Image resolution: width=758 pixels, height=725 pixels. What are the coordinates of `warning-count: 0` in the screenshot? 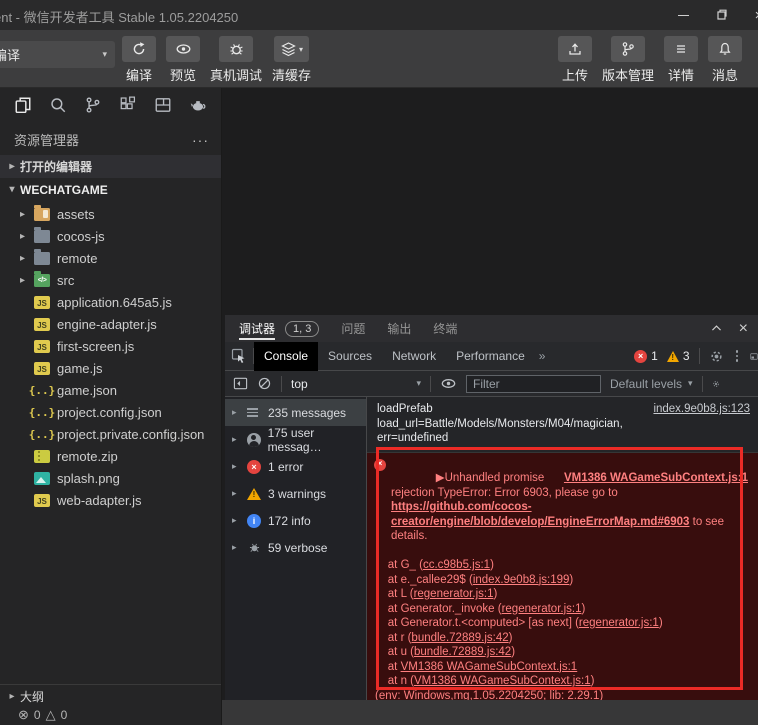 It's located at (64, 715).